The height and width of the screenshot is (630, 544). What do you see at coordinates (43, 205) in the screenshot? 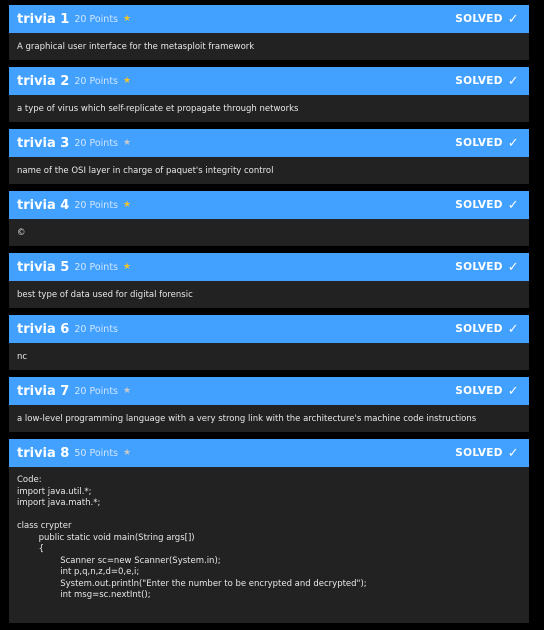
I see `challenge-title: trivia 4` at bounding box center [43, 205].